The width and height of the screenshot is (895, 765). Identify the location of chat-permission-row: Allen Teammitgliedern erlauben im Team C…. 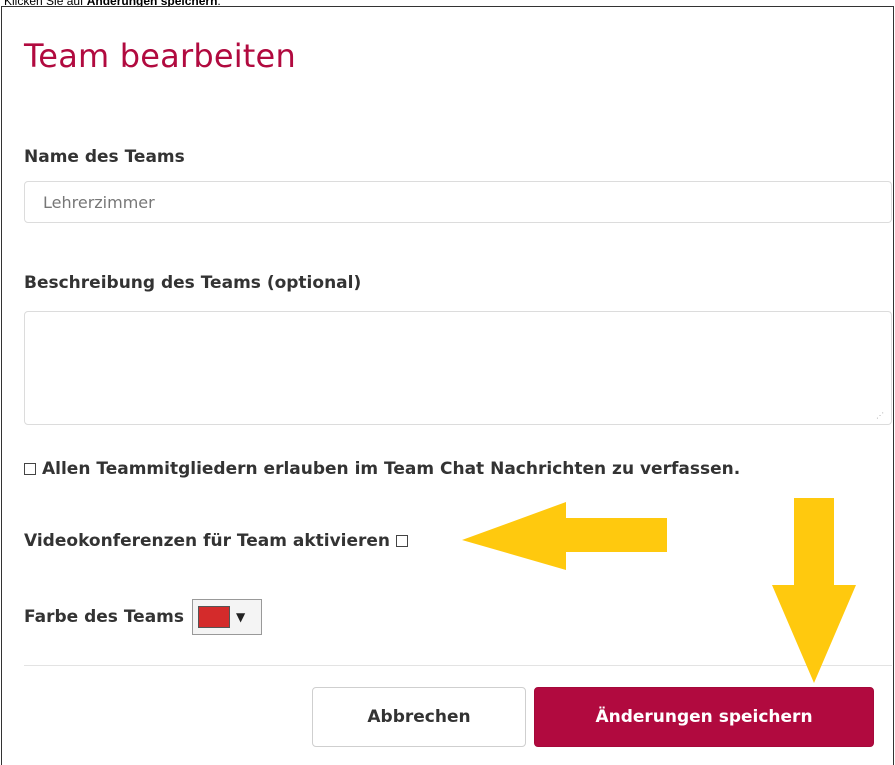
(382, 469).